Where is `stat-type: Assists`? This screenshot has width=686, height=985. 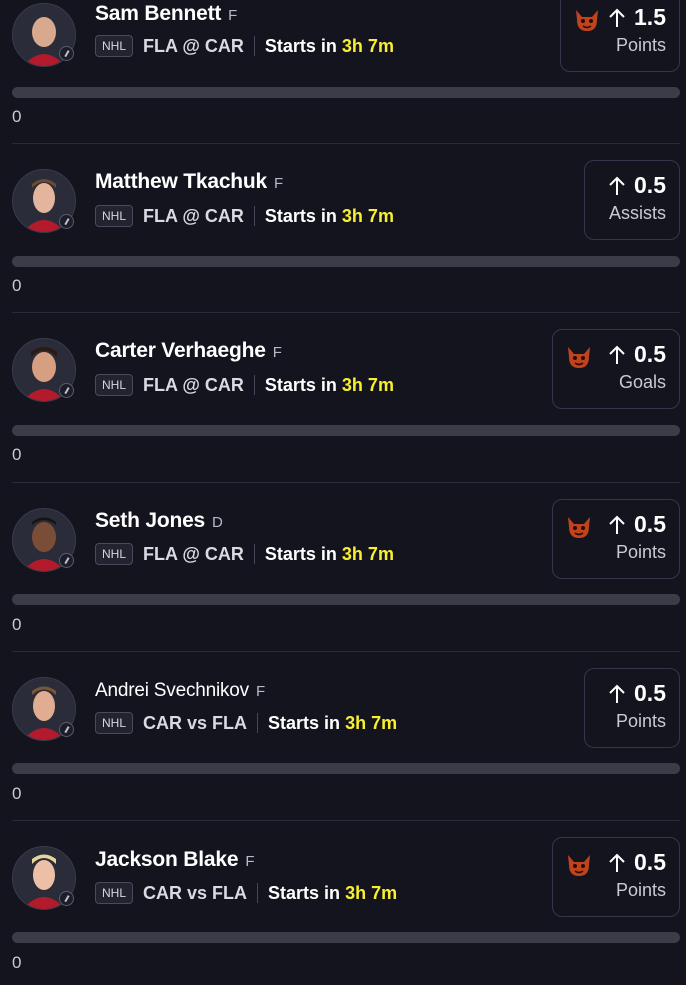 stat-type: Assists is located at coordinates (637, 213).